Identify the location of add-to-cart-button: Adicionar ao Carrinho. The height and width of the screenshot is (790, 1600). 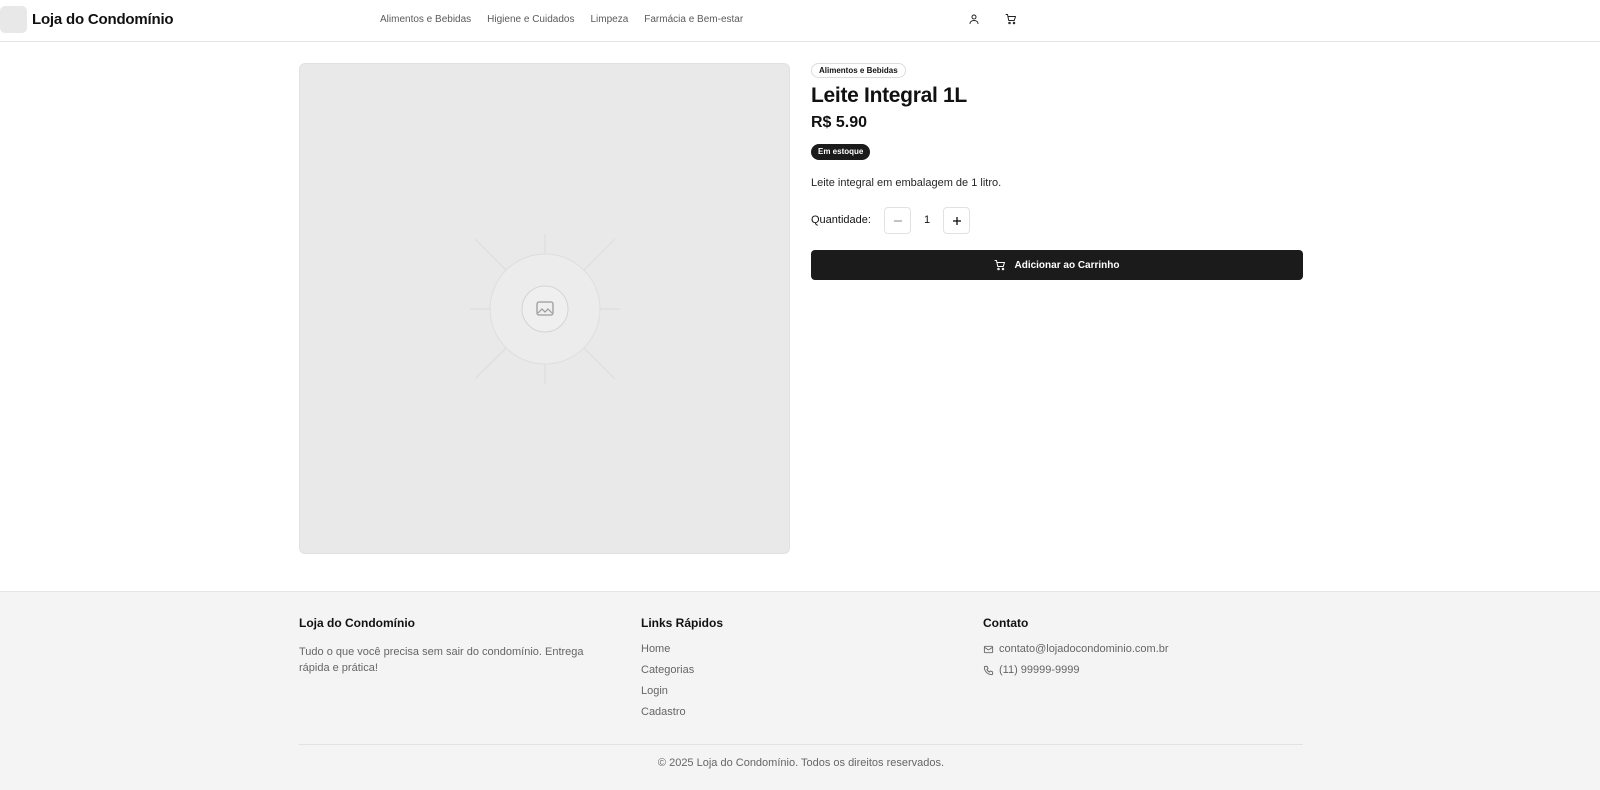
(1057, 265).